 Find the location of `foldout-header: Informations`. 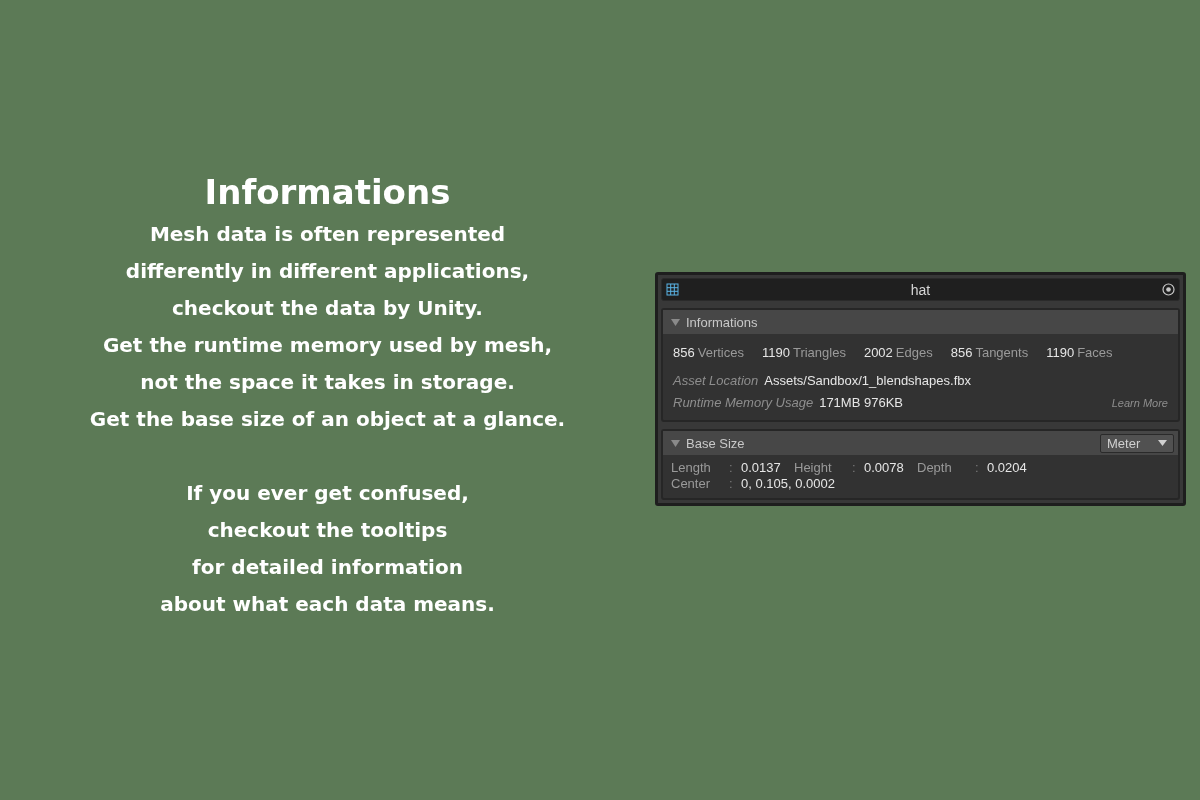

foldout-header: Informations is located at coordinates (920, 322).